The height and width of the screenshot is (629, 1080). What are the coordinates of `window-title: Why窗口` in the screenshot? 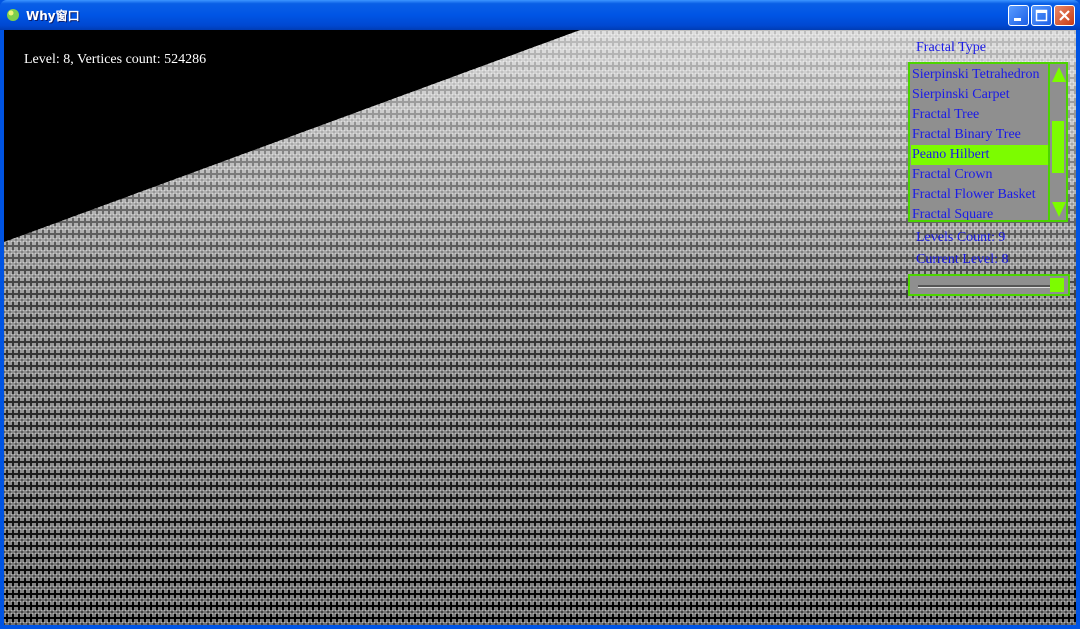 It's located at (53, 16).